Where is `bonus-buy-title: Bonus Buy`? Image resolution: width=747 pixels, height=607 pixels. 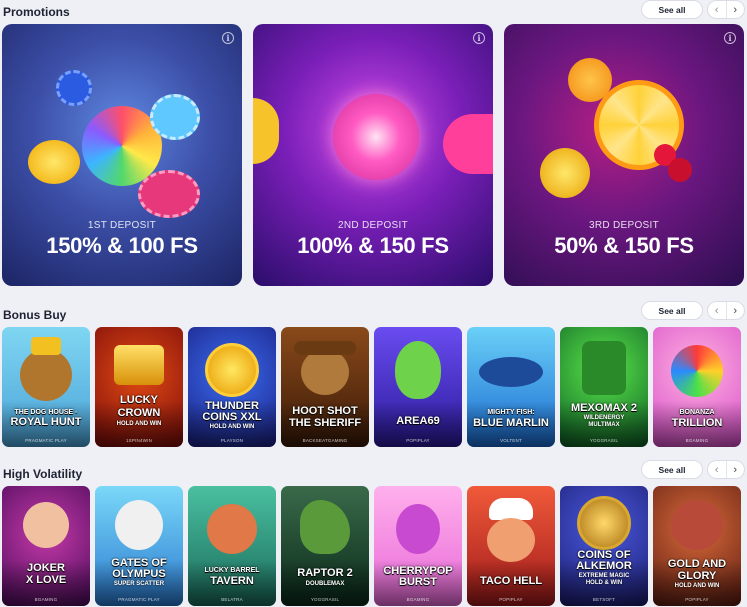
bonus-buy-title: Bonus Buy is located at coordinates (35, 315).